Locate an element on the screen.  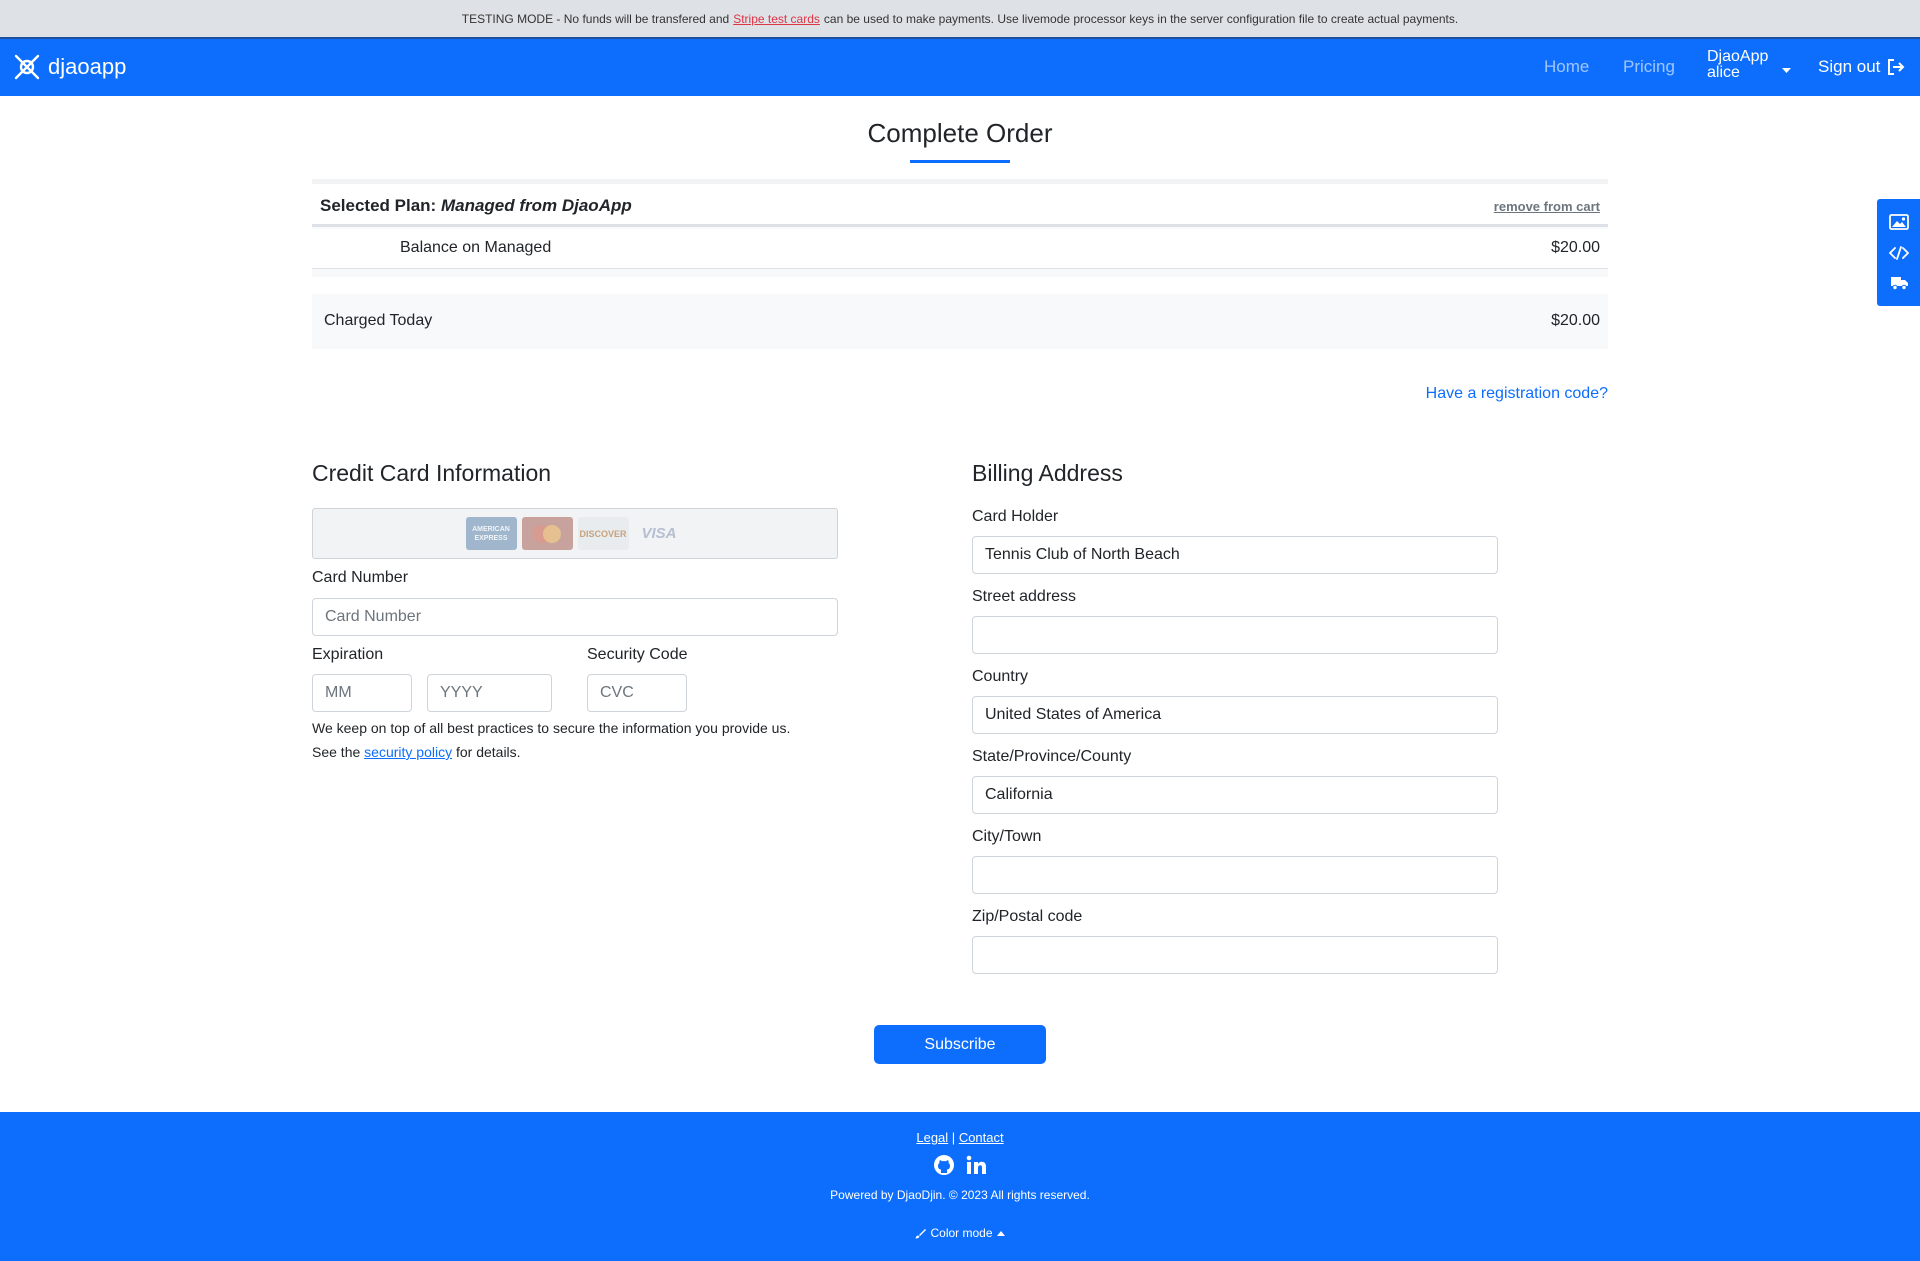
djaoapp-logo-icon is located at coordinates (27, 67).